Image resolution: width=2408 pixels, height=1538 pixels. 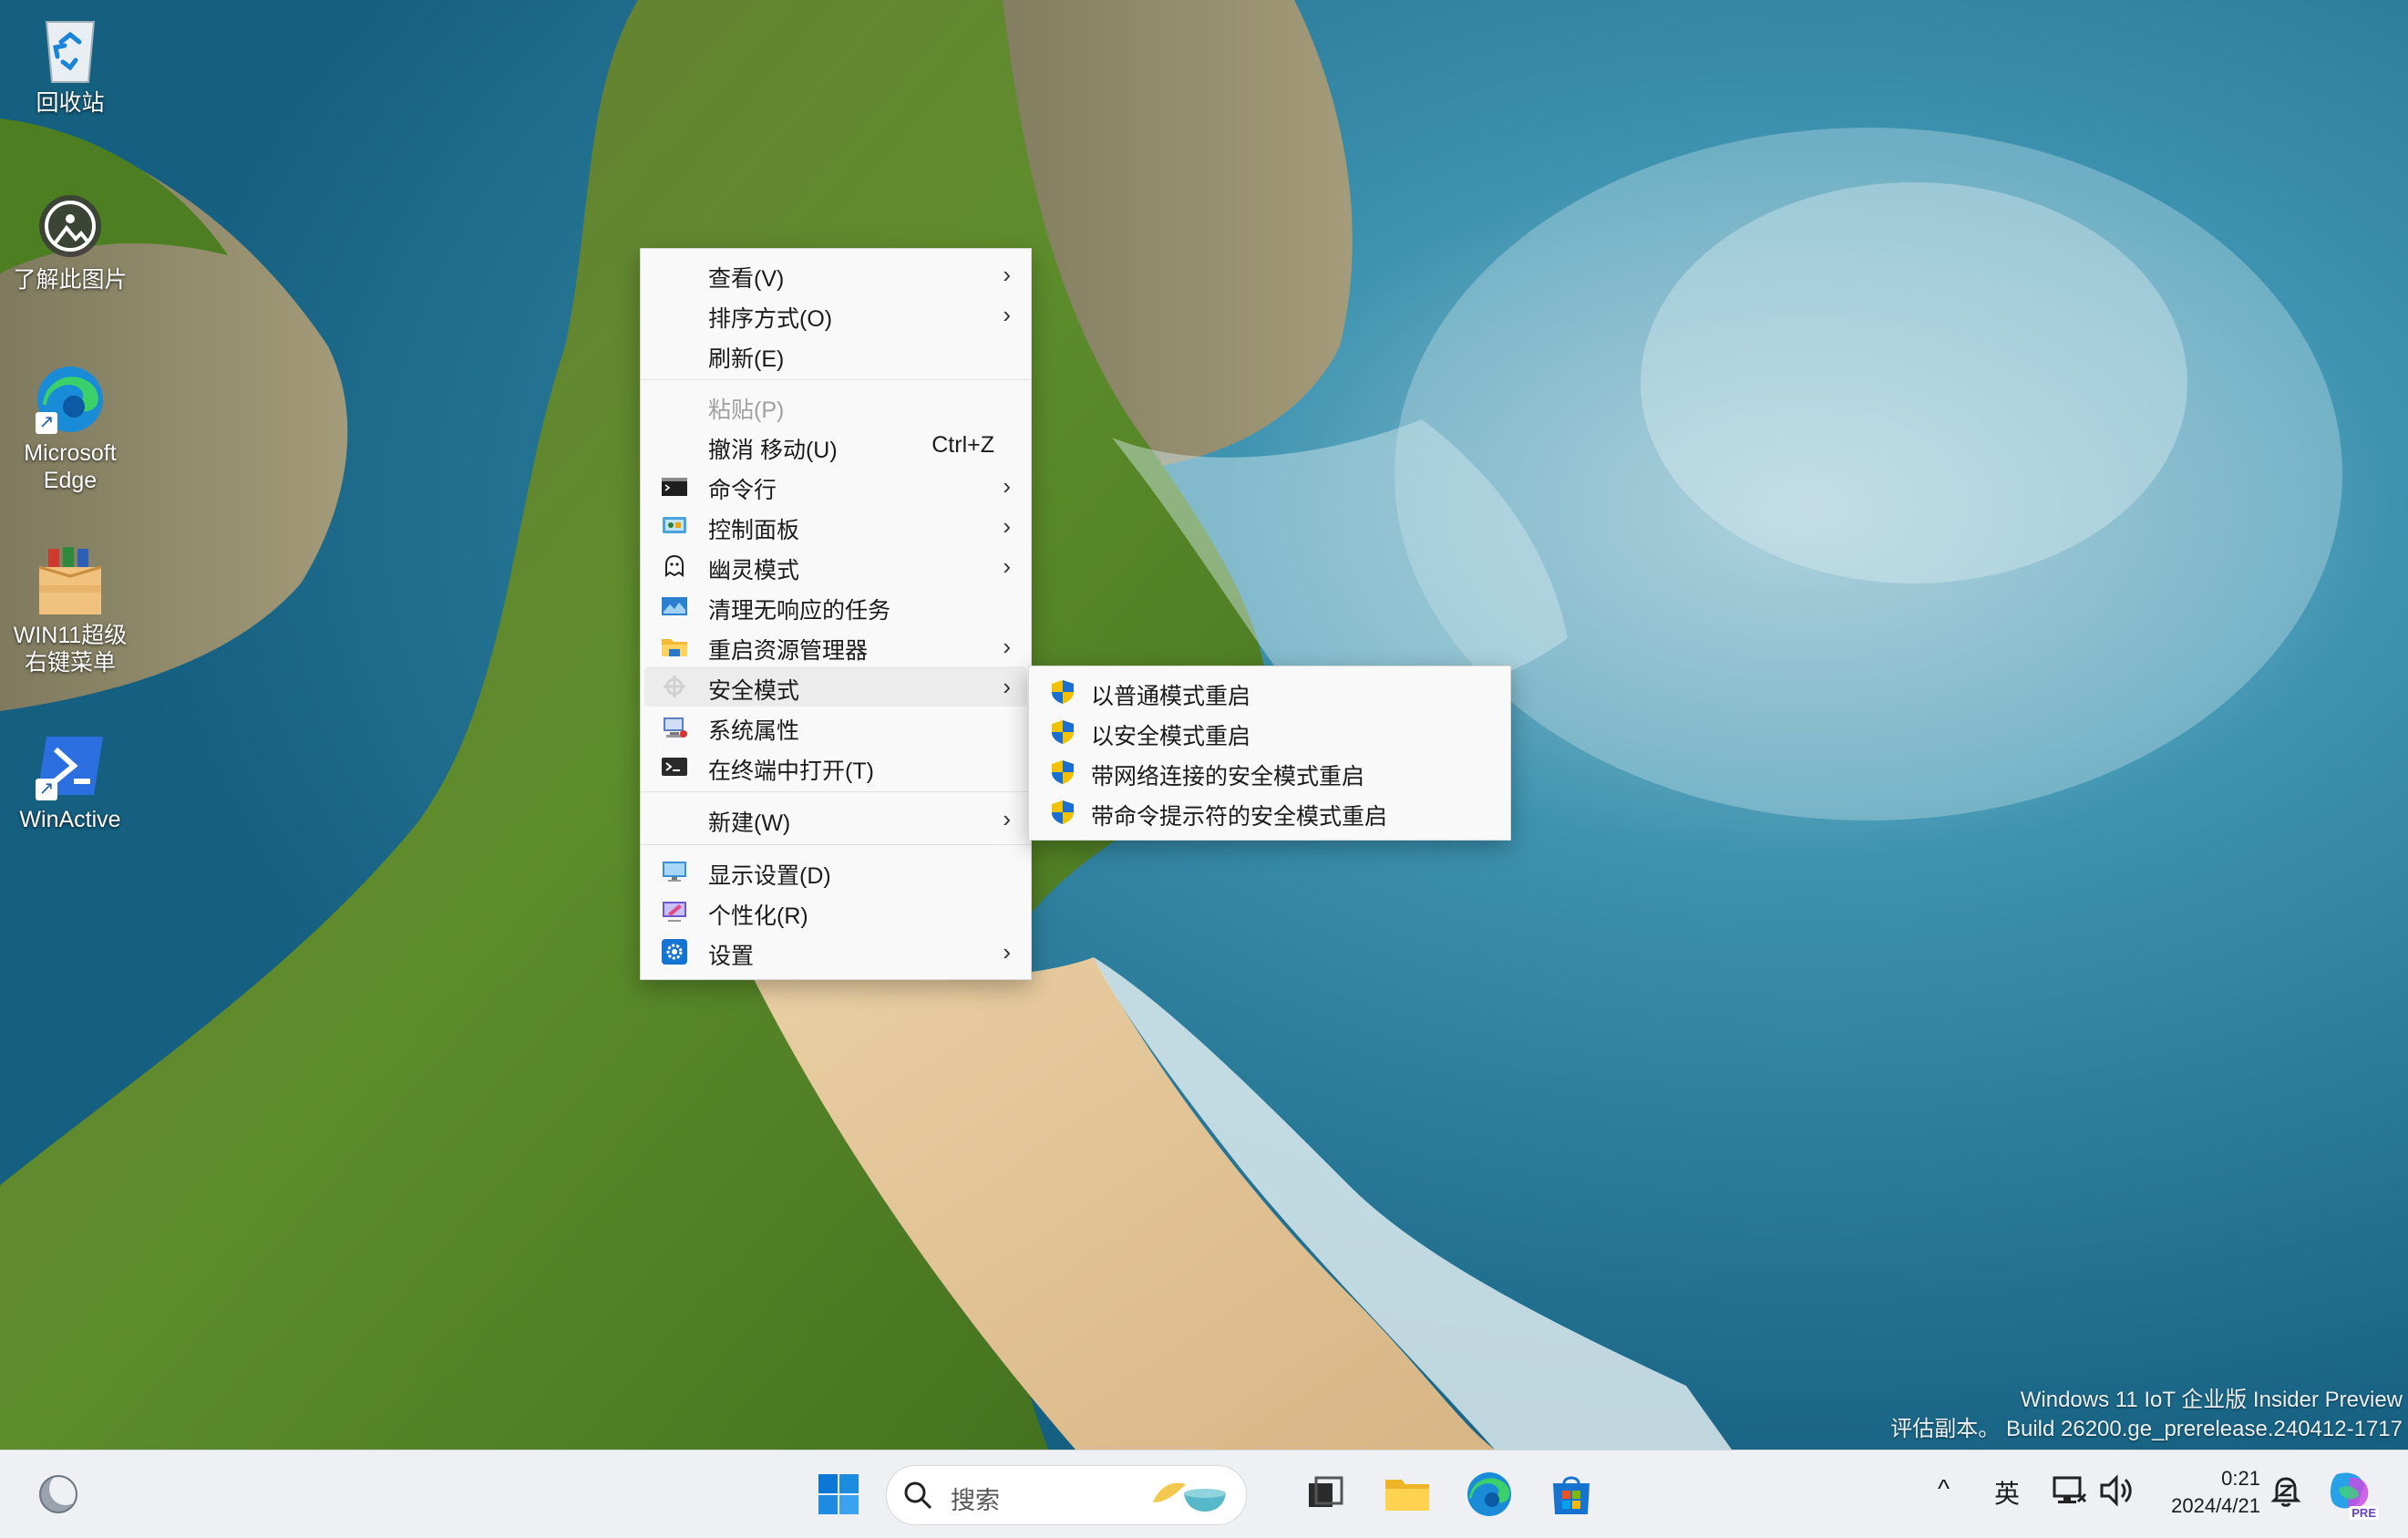 I want to click on personalize-icon, so click(x=674, y=911).